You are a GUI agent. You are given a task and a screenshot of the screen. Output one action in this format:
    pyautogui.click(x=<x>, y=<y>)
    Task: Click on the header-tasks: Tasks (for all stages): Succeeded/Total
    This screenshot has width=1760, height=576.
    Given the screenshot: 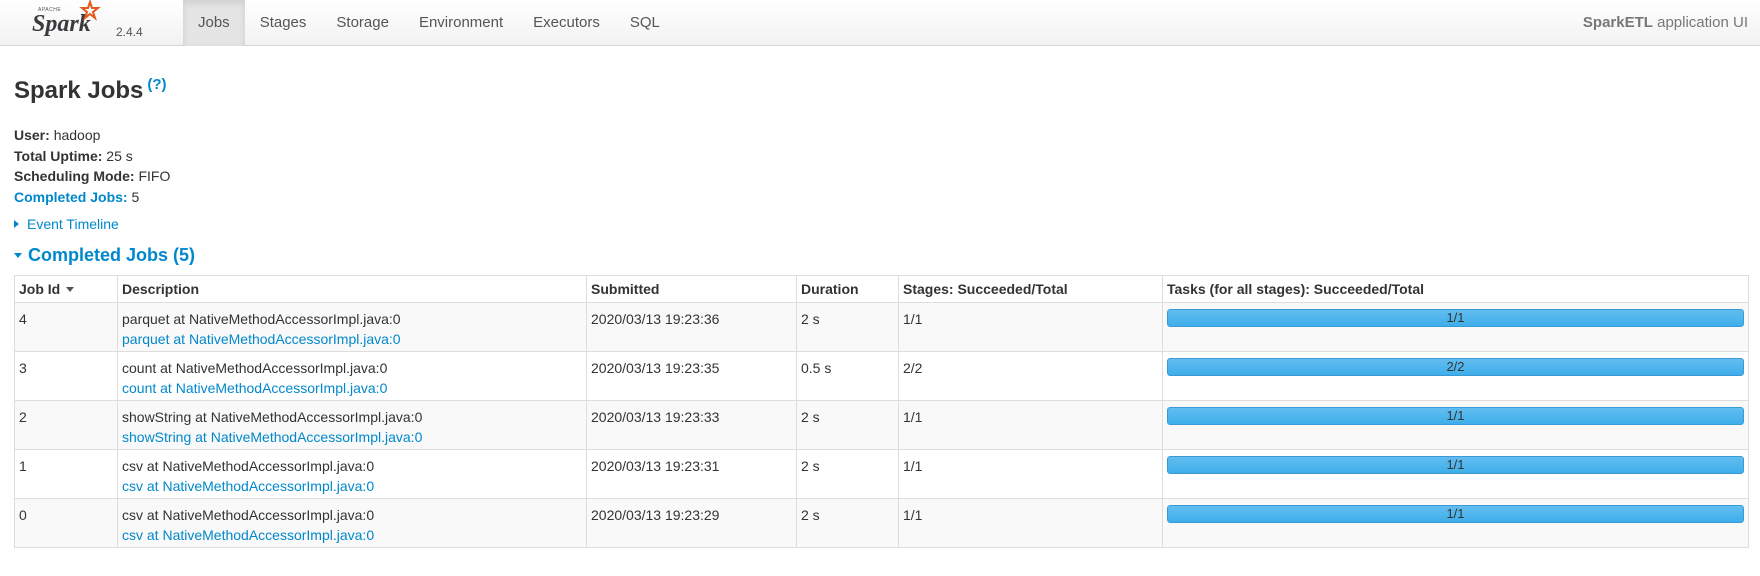 What is the action you would take?
    pyautogui.click(x=1455, y=289)
    